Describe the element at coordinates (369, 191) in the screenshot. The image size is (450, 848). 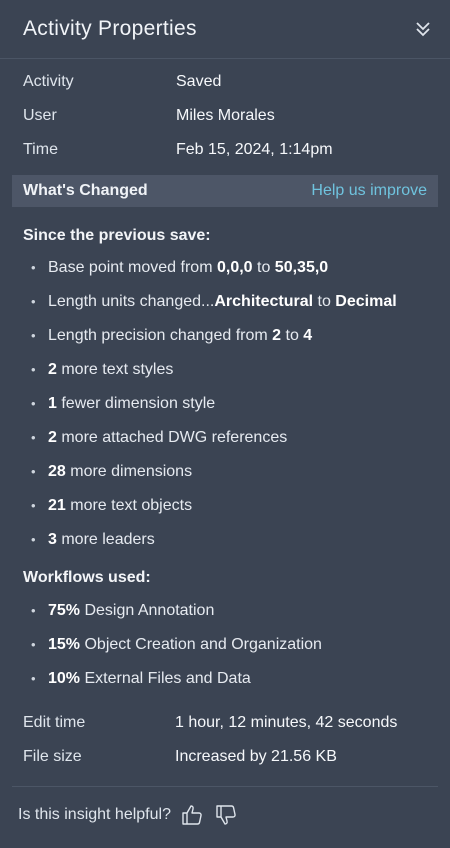
I see `help-us-improve-link: Help us improve` at that location.